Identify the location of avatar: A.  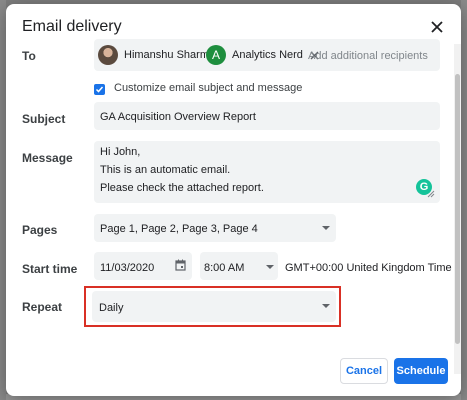
(216, 55).